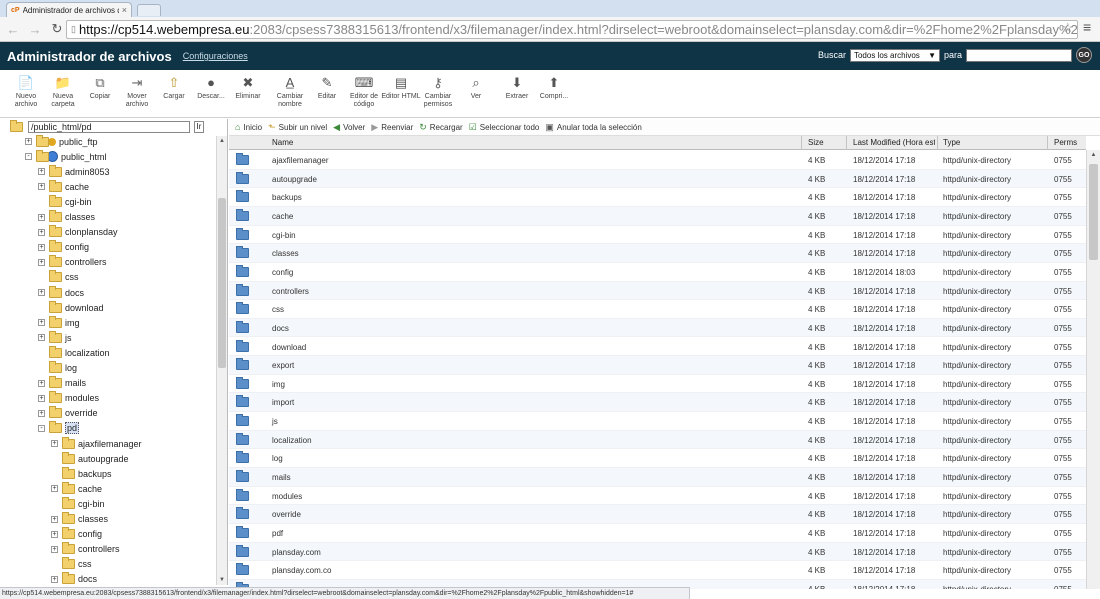 Image resolution: width=1100 pixels, height=599 pixels. I want to click on tree-scrollbar: ▲ ▼, so click(221, 360).